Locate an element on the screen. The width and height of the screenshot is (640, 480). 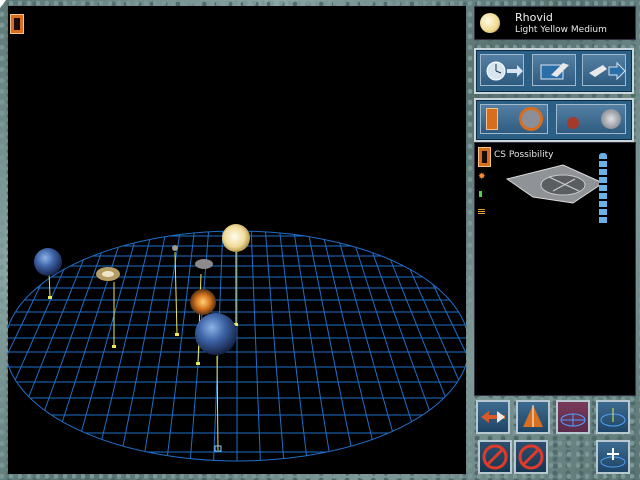
asteroid-small is located at coordinates (204, 264).